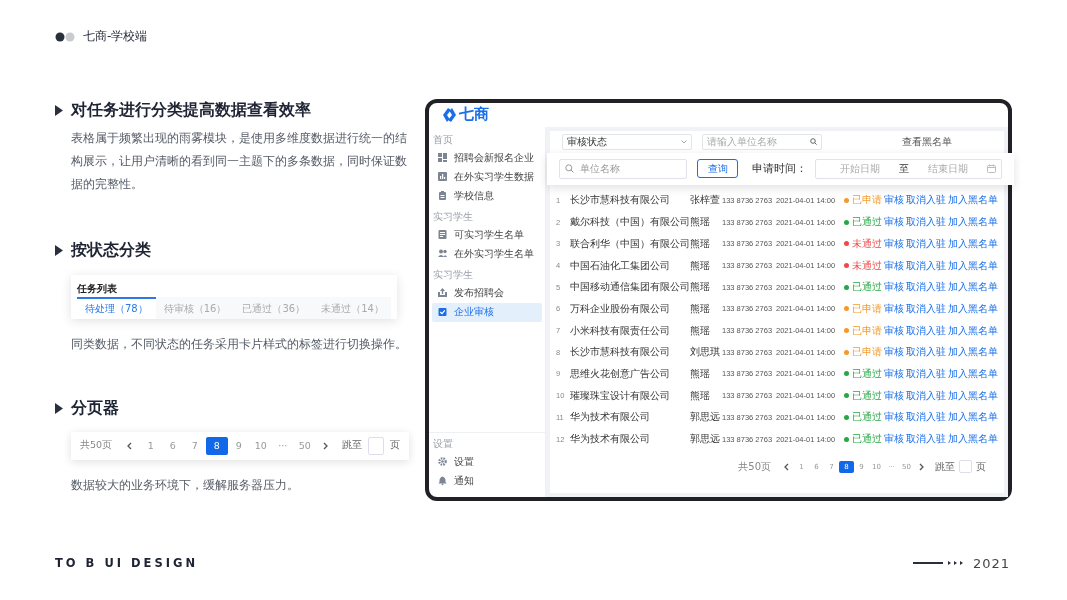 This screenshot has height=600, width=1067. What do you see at coordinates (304, 445) in the screenshot?
I see `page-button: 50` at bounding box center [304, 445].